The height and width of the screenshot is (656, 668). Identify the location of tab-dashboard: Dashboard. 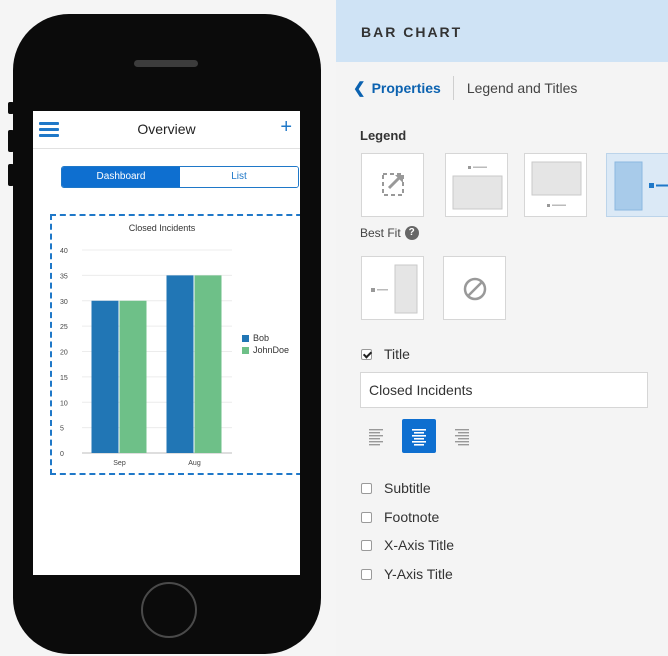
(121, 177).